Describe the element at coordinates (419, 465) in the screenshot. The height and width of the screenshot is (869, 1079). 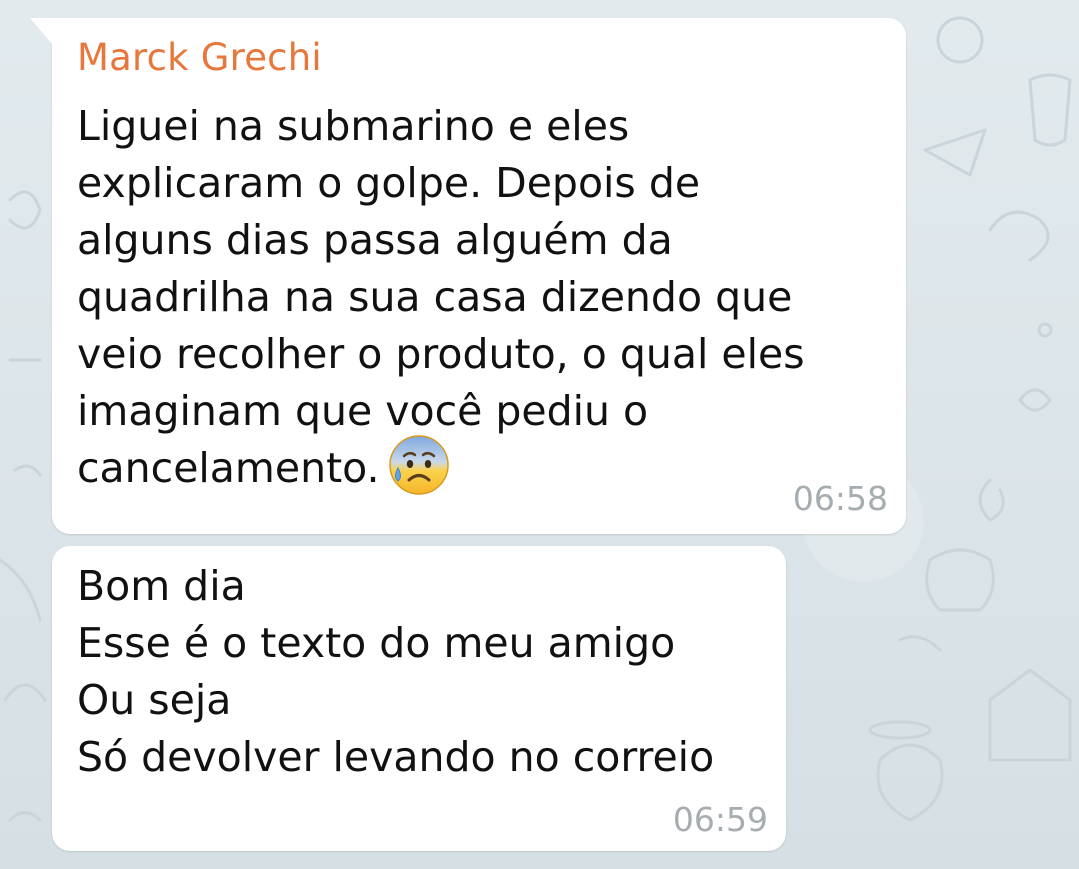
I see `anxious-face-with-sweat-icon` at that location.